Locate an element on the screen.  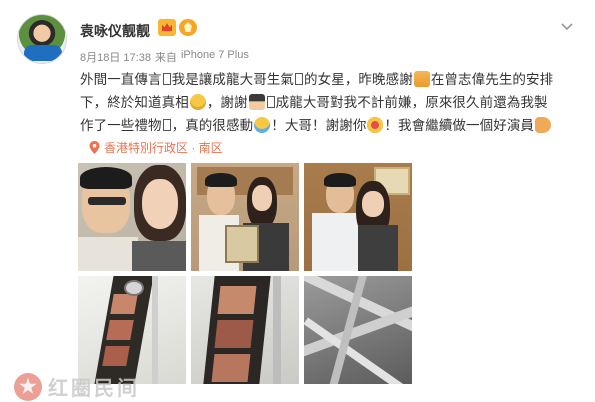
location-text: 香港特別行政区 · 南区 is located at coordinates (163, 148).